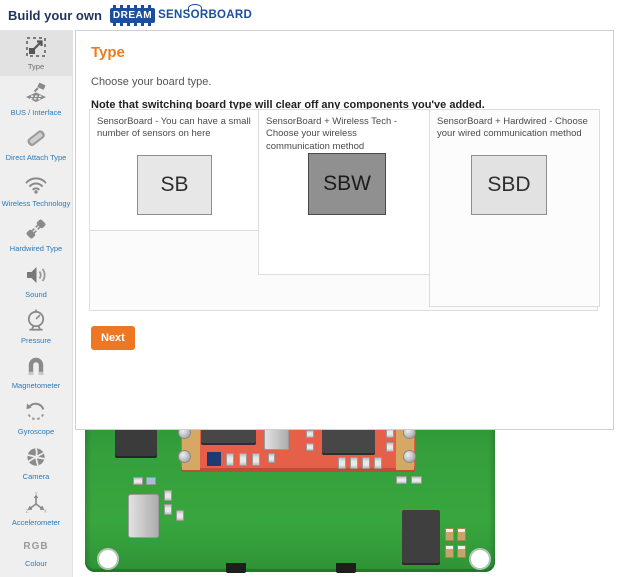  What do you see at coordinates (27, 511) in the screenshot?
I see `svg-text: Z` at bounding box center [27, 511].